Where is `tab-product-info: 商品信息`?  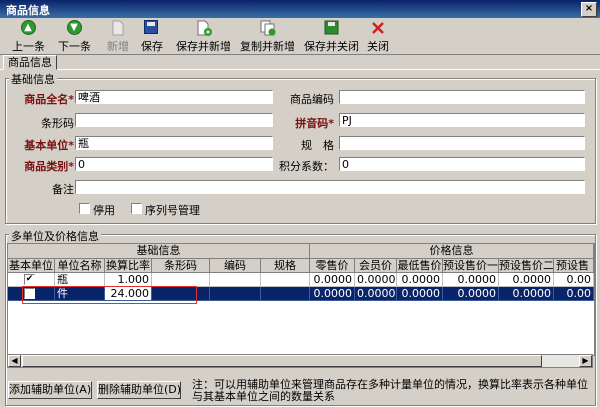
tab-product-info: 商品信息 is located at coordinates (30, 62).